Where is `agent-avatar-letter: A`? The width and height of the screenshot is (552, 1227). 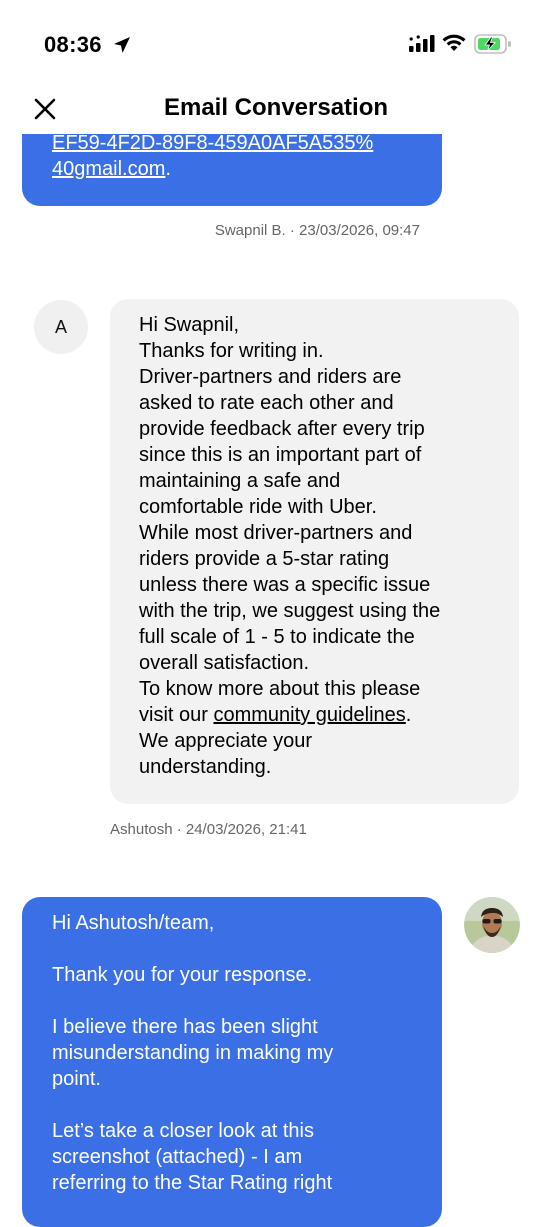 agent-avatar-letter: A is located at coordinates (60, 326).